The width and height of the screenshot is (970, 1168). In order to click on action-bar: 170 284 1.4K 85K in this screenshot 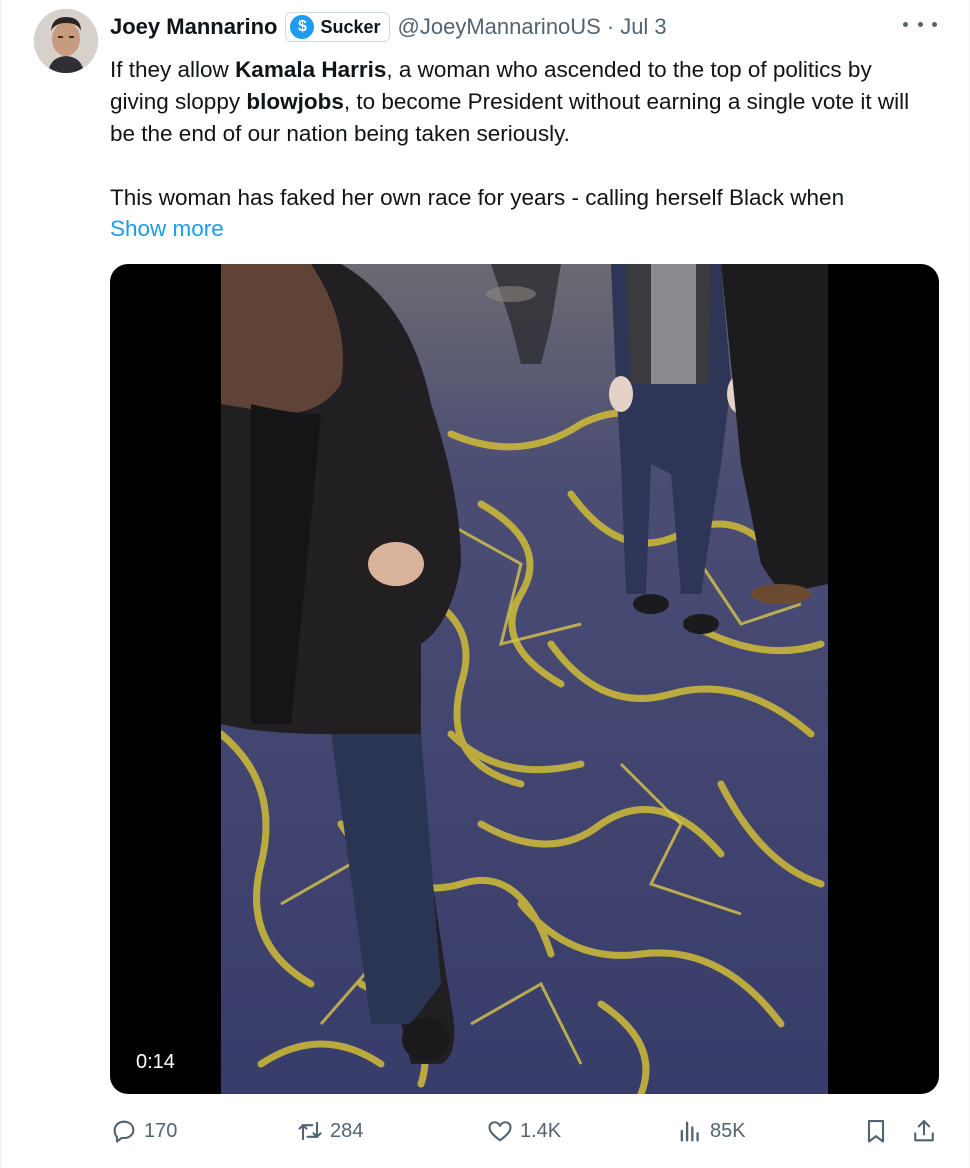, I will do `click(528, 1131)`.